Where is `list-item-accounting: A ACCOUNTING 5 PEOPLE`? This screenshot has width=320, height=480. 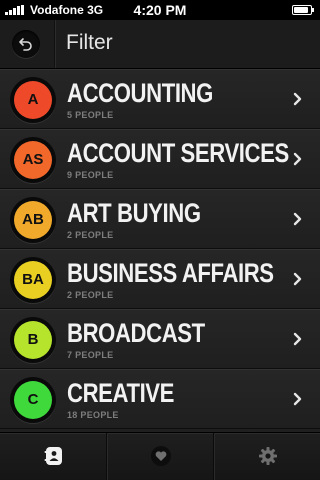
list-item-accounting: A ACCOUNTING 5 PEOPLE is located at coordinates (160, 99).